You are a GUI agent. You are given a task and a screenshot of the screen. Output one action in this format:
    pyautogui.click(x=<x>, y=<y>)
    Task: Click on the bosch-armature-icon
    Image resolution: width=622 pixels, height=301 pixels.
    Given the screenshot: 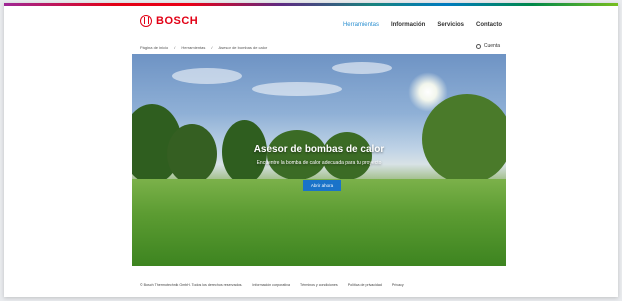 What is the action you would take?
    pyautogui.click(x=146, y=21)
    